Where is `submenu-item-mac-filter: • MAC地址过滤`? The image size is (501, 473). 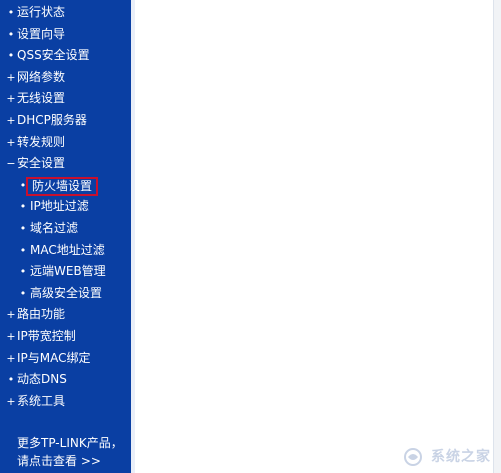 submenu-item-mac-filter: • MAC地址过滤 is located at coordinates (65, 251).